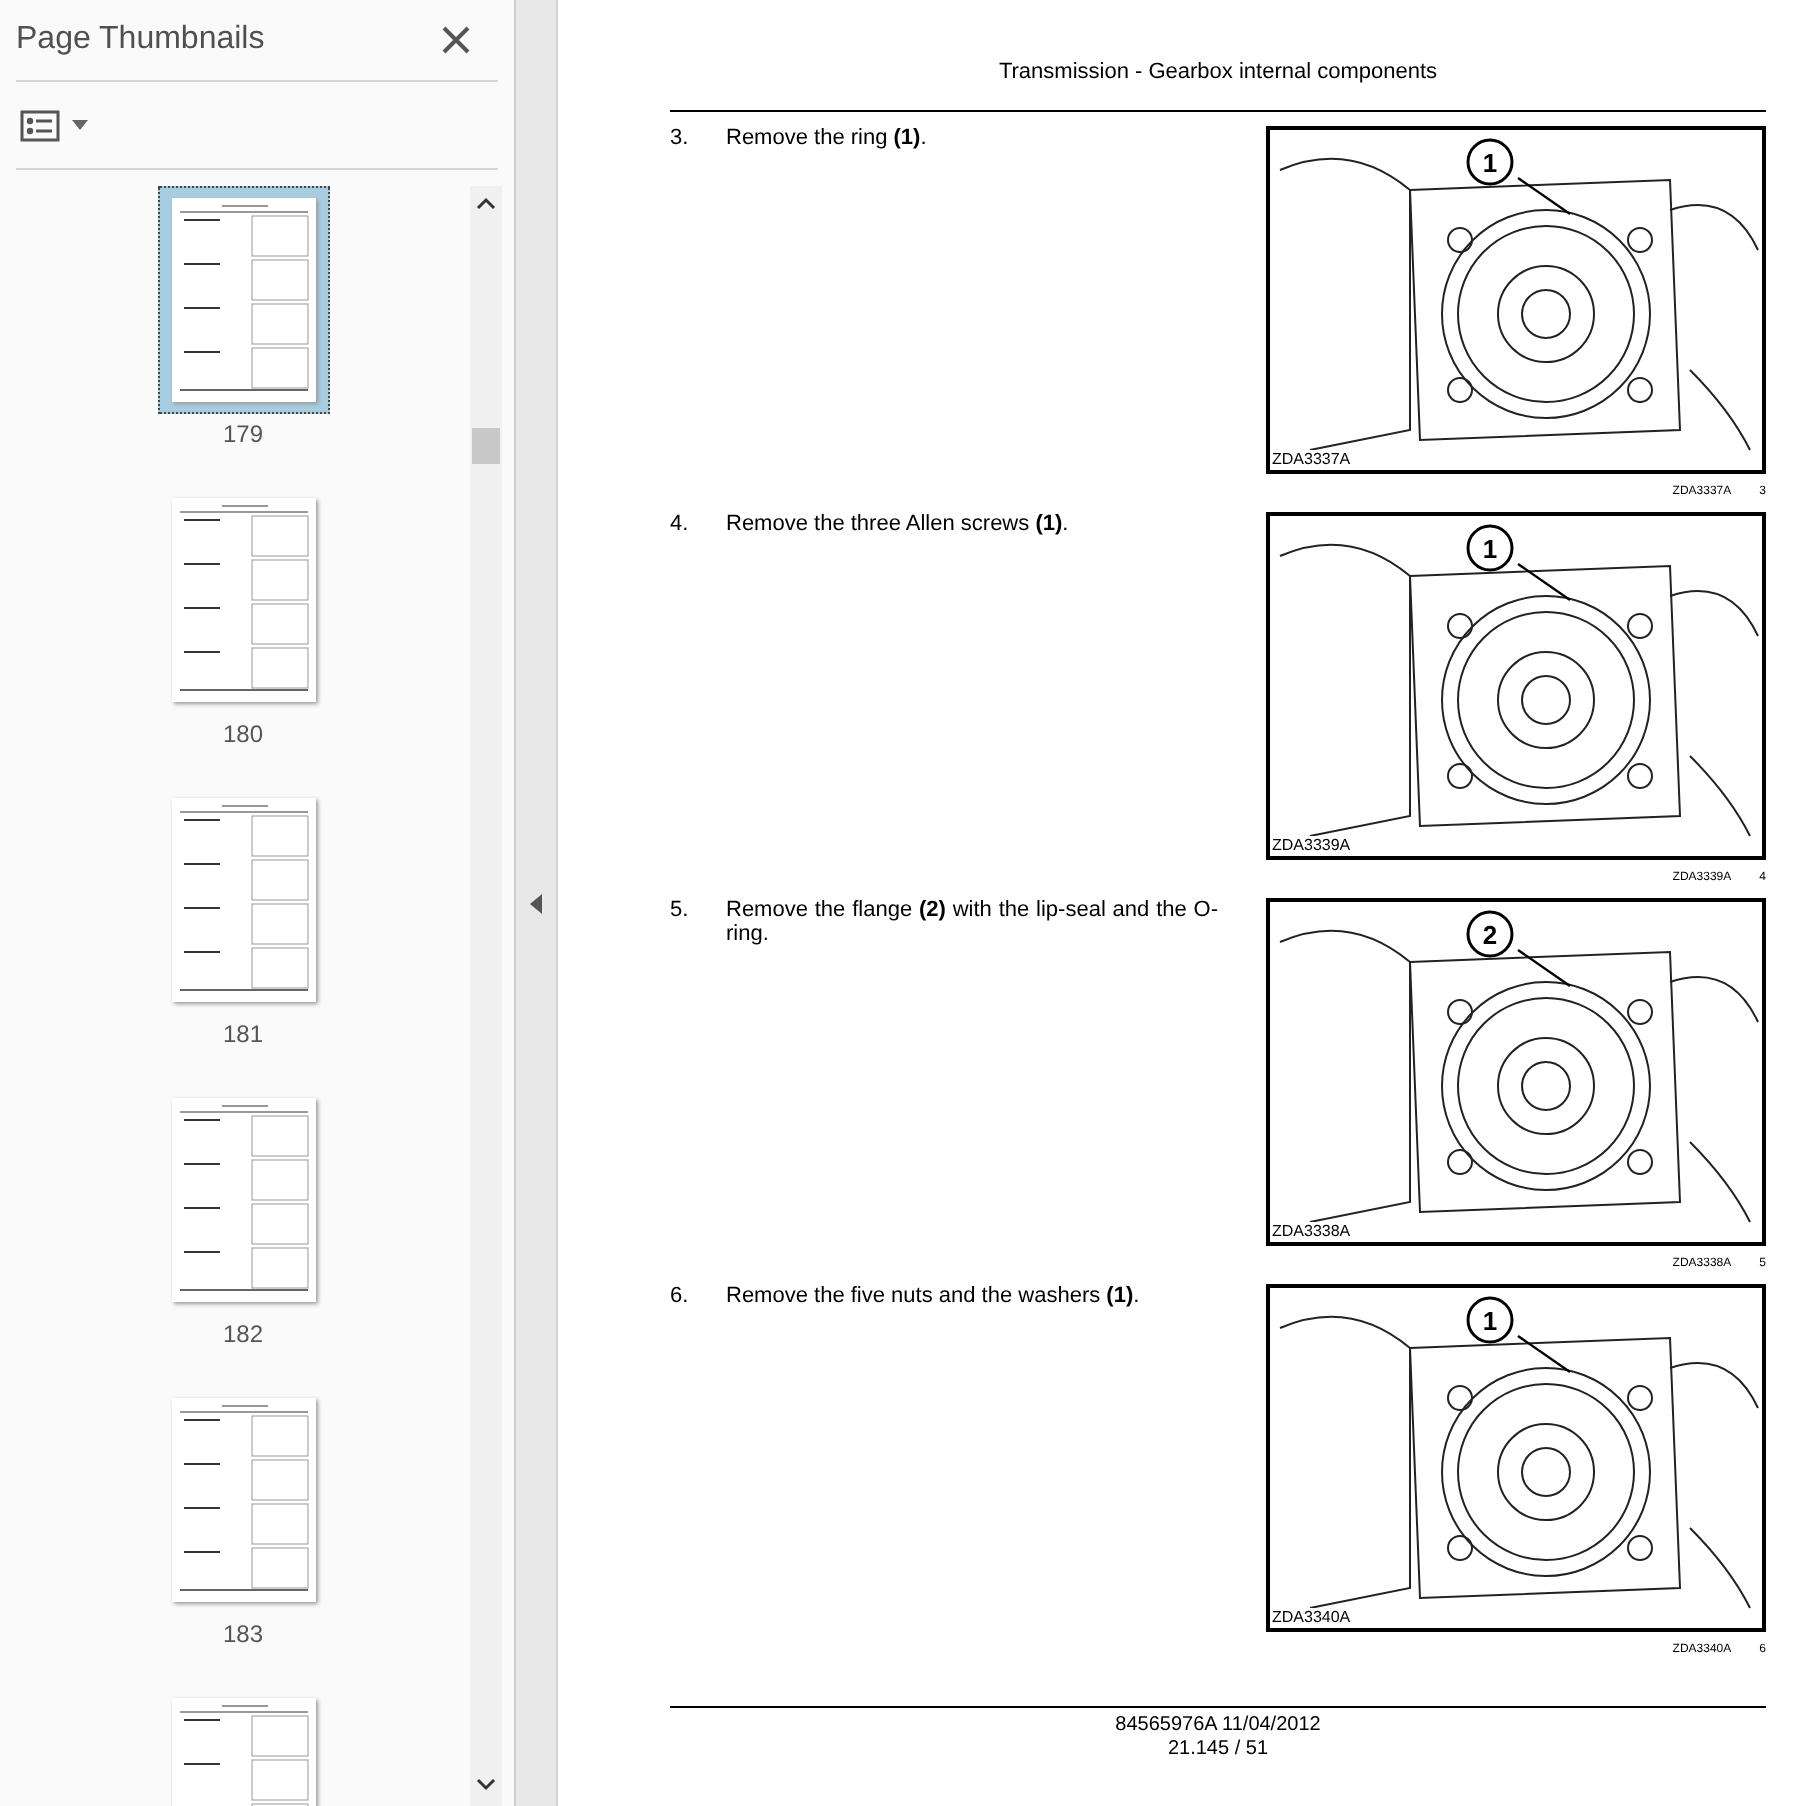  Describe the element at coordinates (486, 446) in the screenshot. I see `scroll-thumb` at that location.